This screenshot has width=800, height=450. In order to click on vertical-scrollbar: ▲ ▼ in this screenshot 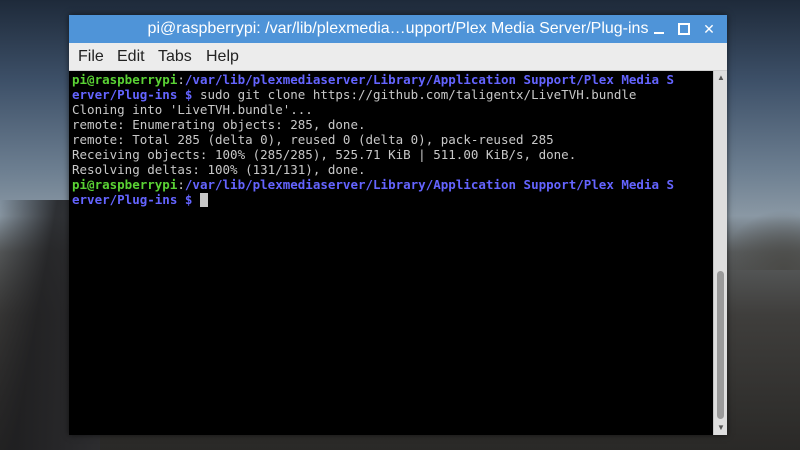, I will do `click(720, 253)`.